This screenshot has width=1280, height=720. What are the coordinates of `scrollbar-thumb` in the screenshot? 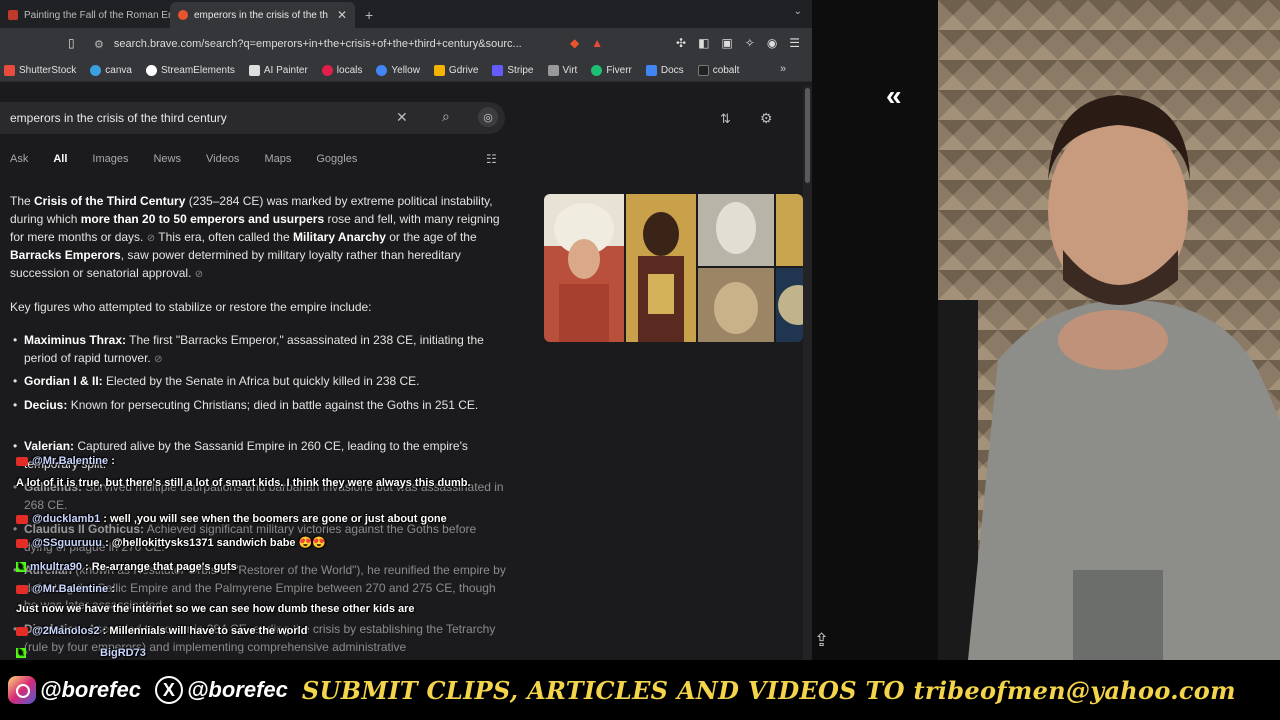 It's located at (807, 135).